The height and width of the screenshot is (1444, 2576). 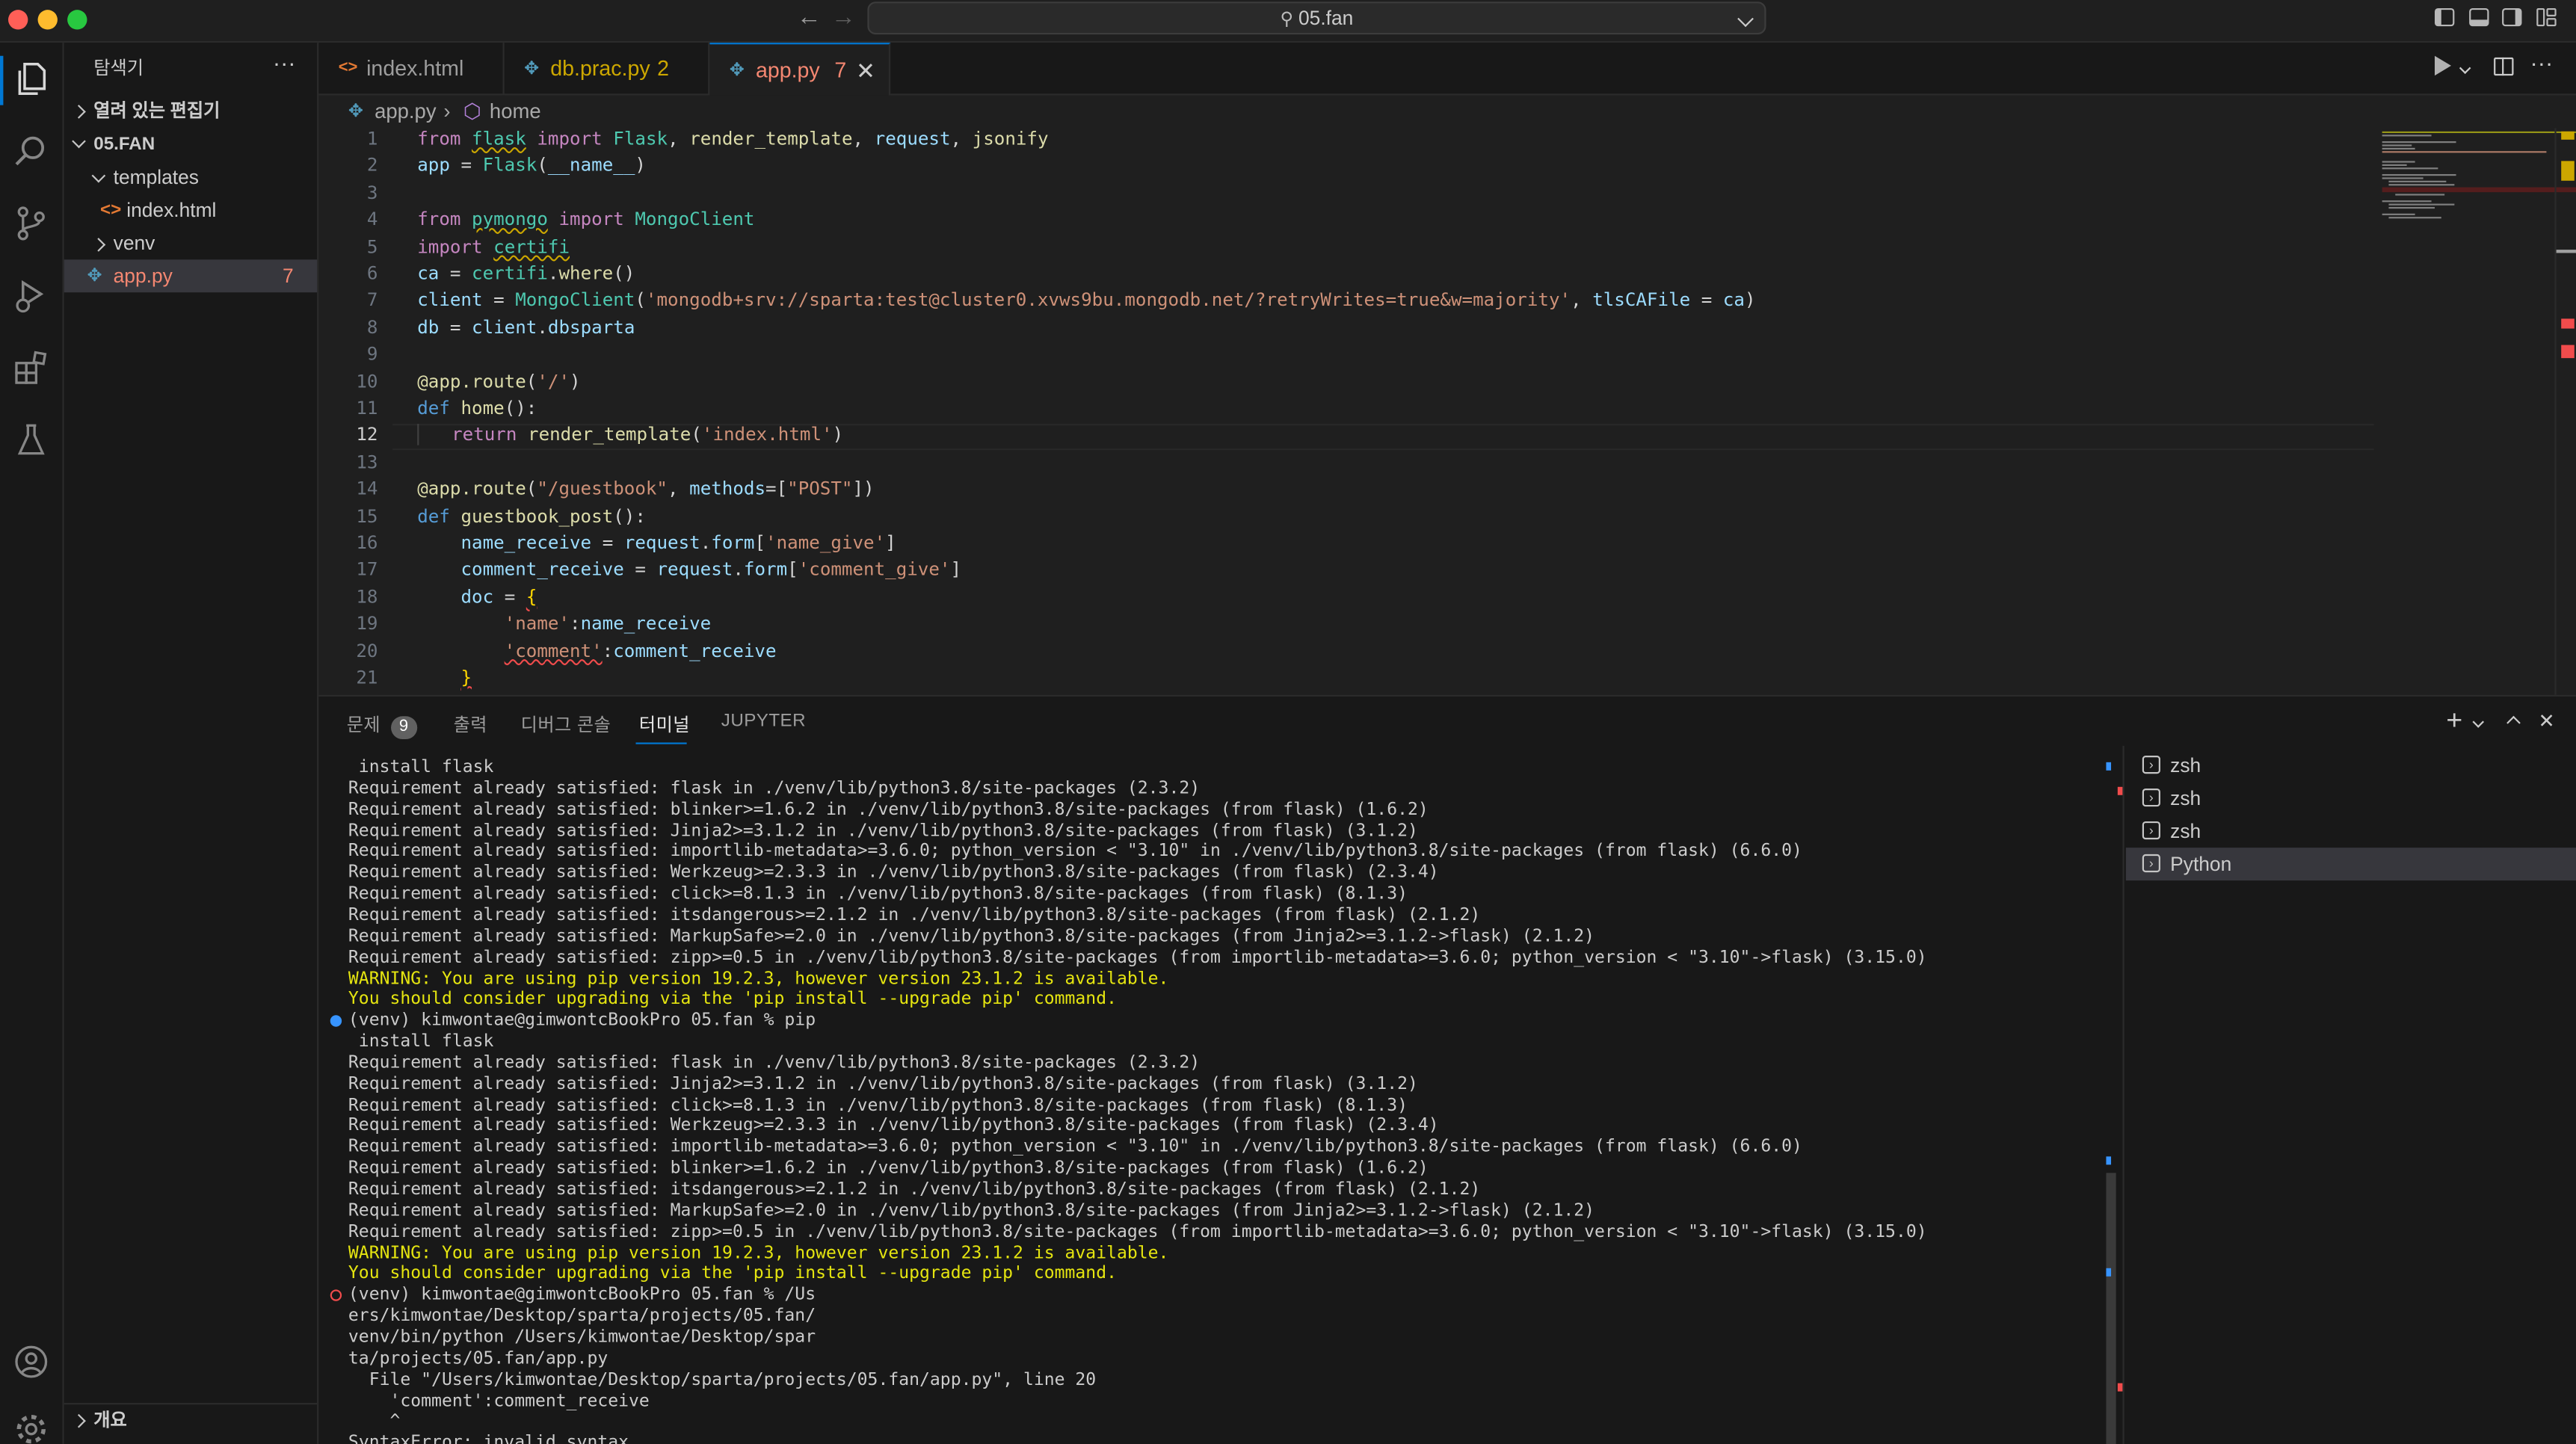 What do you see at coordinates (2111, 1309) in the screenshot?
I see `terminal-scrollbar-thumb` at bounding box center [2111, 1309].